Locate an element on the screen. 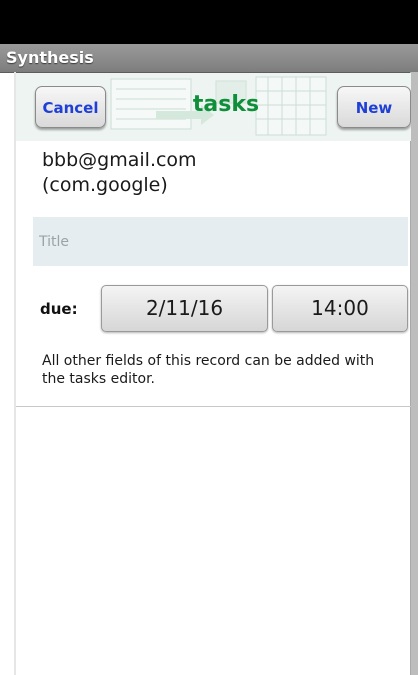 This screenshot has height=675, width=418. left-frame-edge is located at coordinates (15, 373).